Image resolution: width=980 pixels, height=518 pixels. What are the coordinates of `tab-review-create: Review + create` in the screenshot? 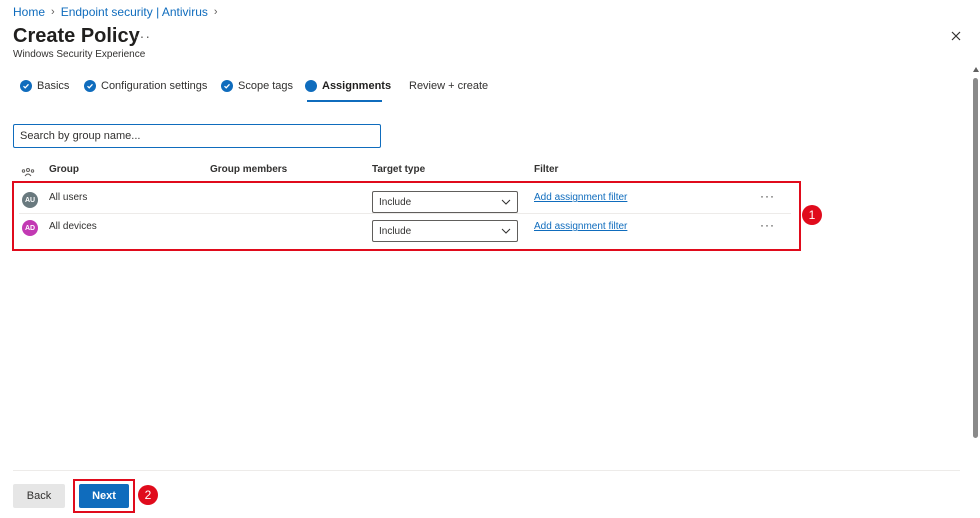 It's located at (448, 86).